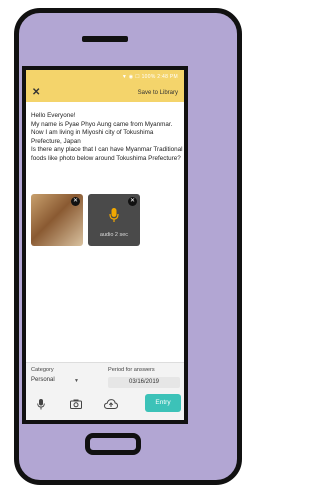 This screenshot has width=320, height=489. I want to click on status-bar: ▼ ◉ ☐ 100% 2:48 PM, so click(149, 77).